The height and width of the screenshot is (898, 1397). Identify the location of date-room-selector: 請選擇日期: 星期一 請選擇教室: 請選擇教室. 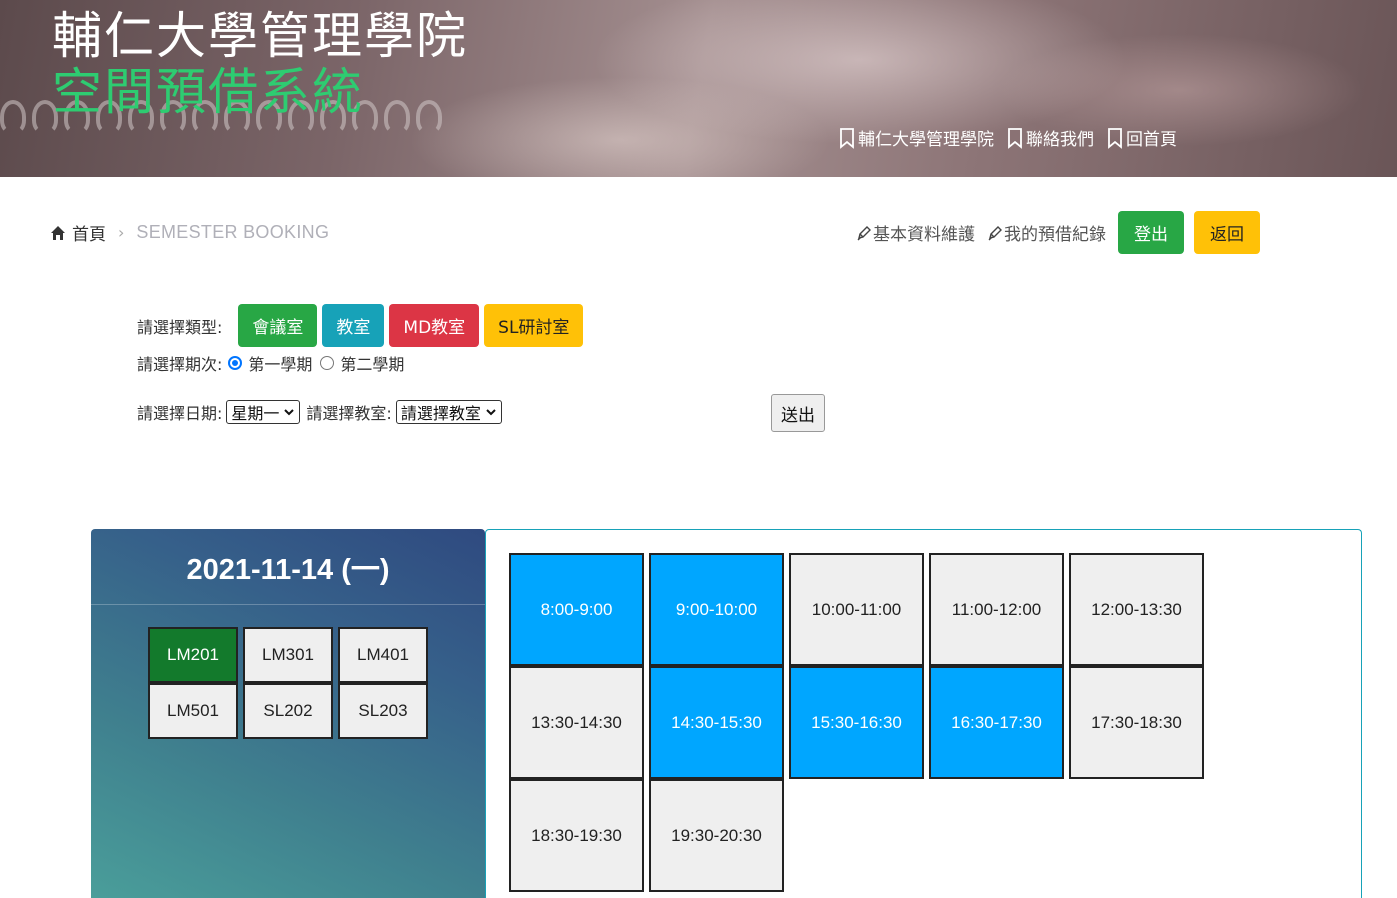
(322, 412).